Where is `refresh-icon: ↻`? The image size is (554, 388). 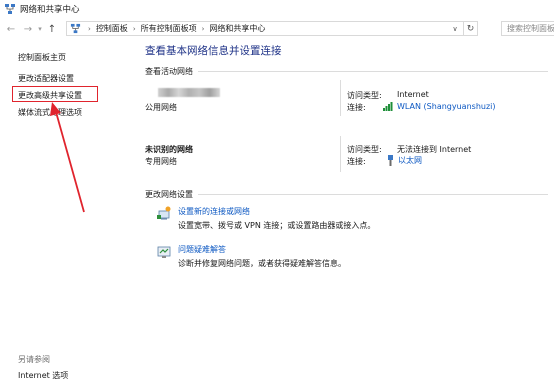 refresh-icon: ↻ is located at coordinates (470, 28).